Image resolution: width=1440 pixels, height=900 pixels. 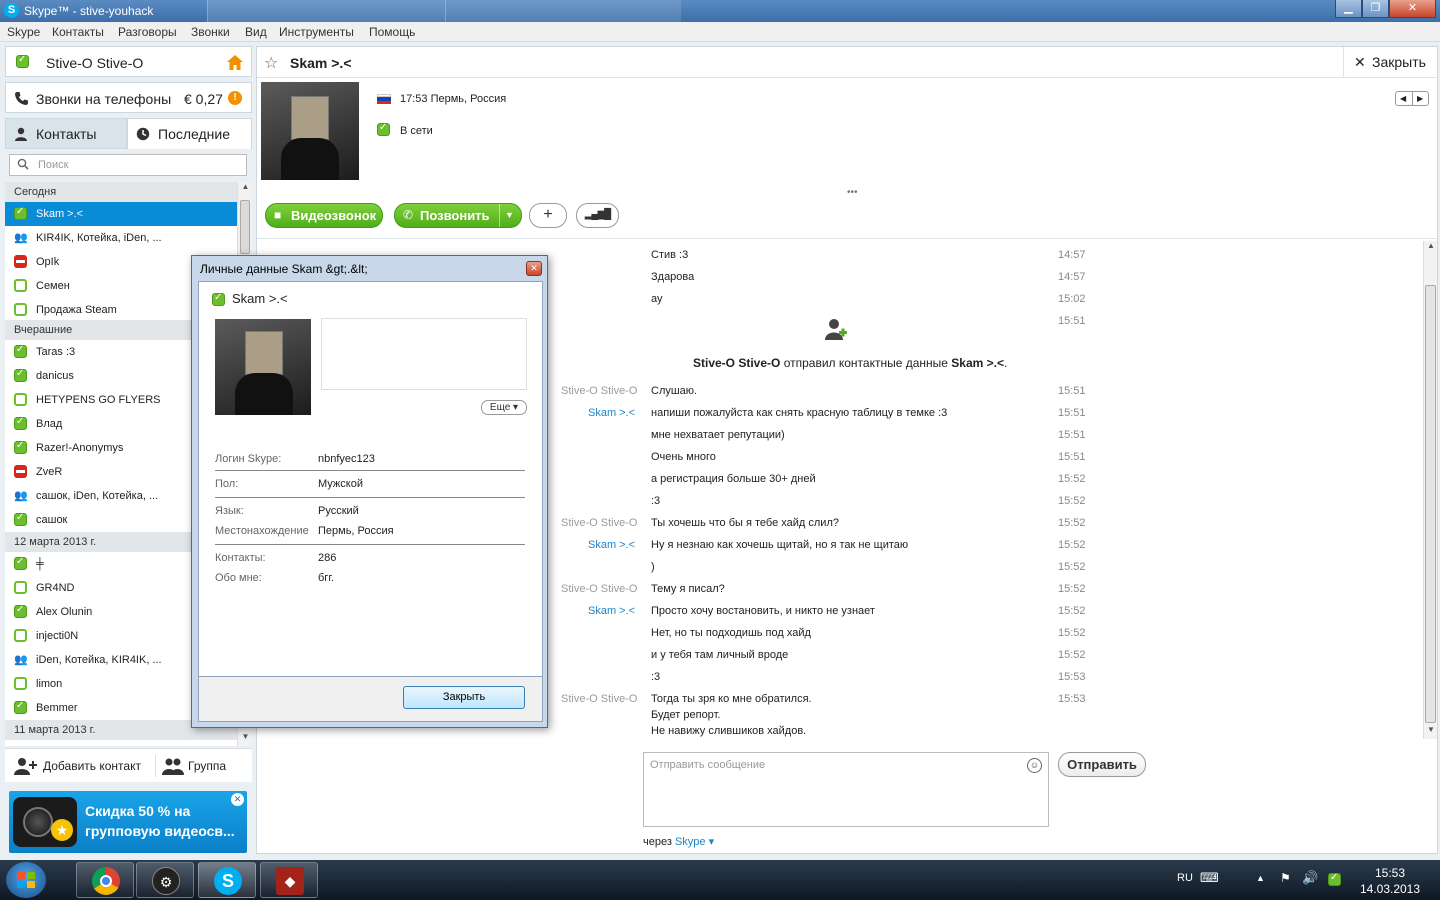 I want to click on message-input: Отправить сообщение ☺, so click(x=846, y=789).